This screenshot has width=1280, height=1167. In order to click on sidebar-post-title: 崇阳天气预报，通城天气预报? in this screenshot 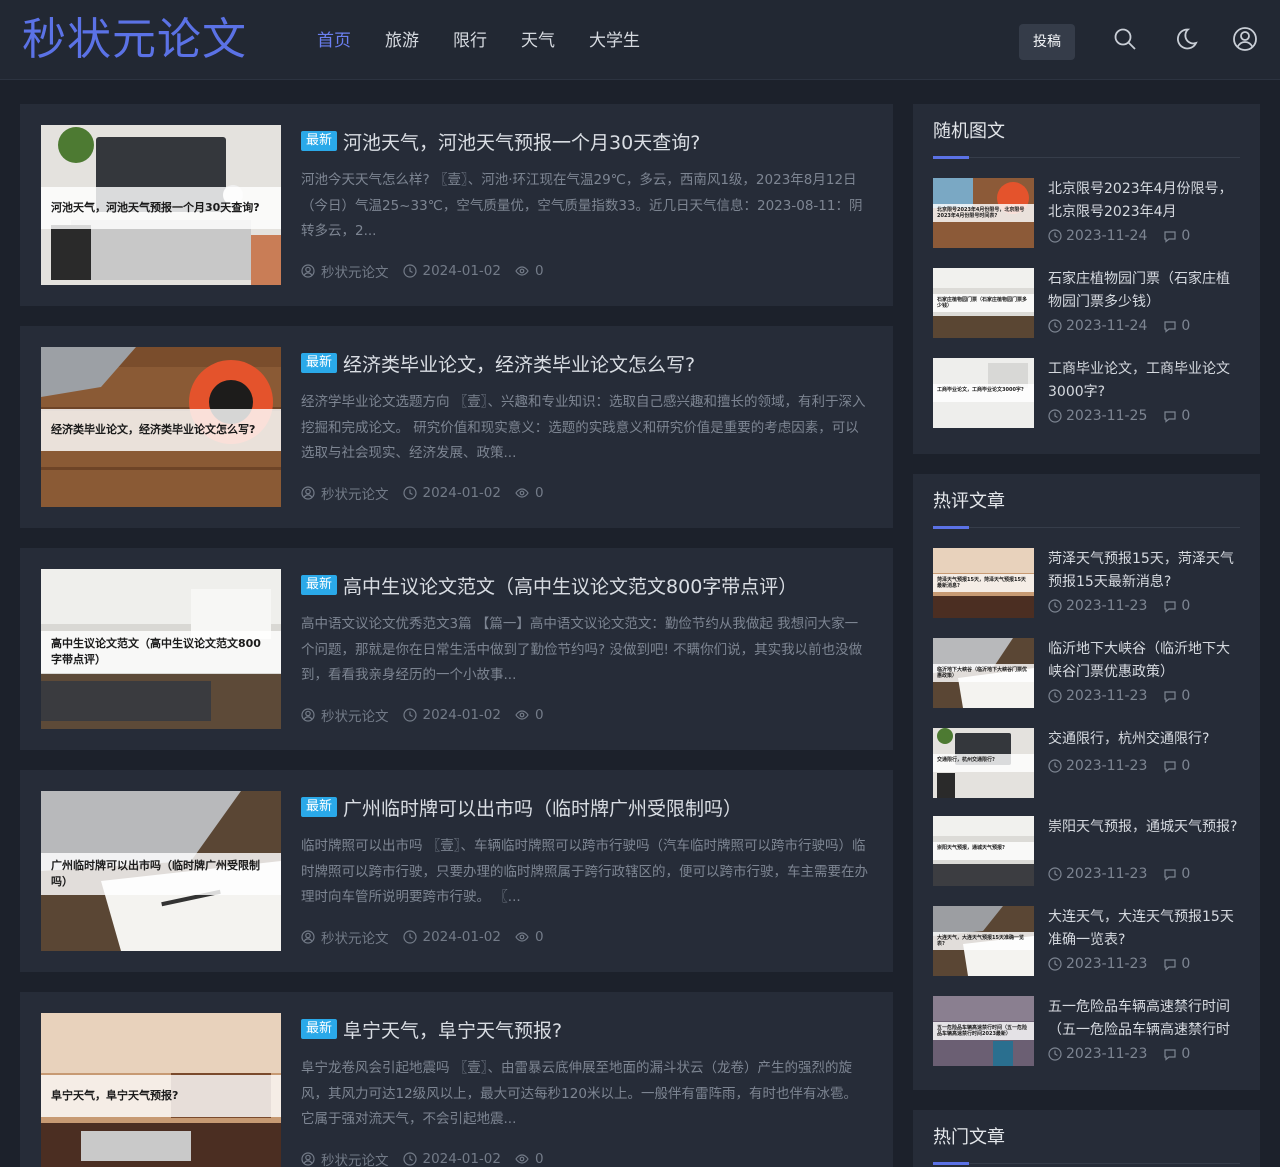, I will do `click(1144, 839)`.